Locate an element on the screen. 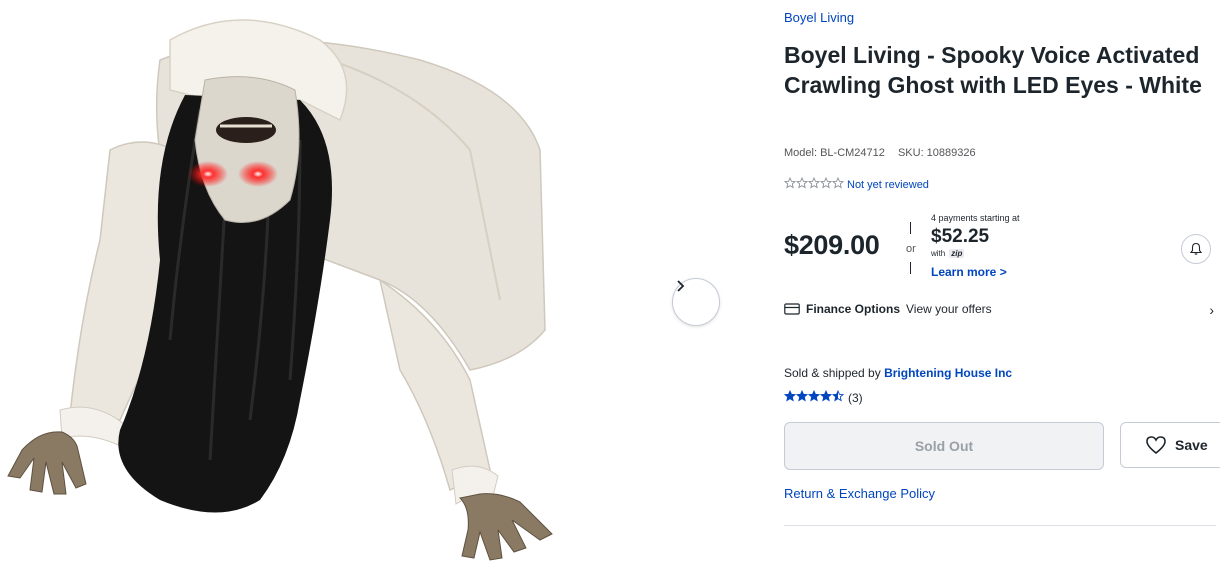 The height and width of the screenshot is (576, 1220). chevron-right-icon is located at coordinates (681, 286).